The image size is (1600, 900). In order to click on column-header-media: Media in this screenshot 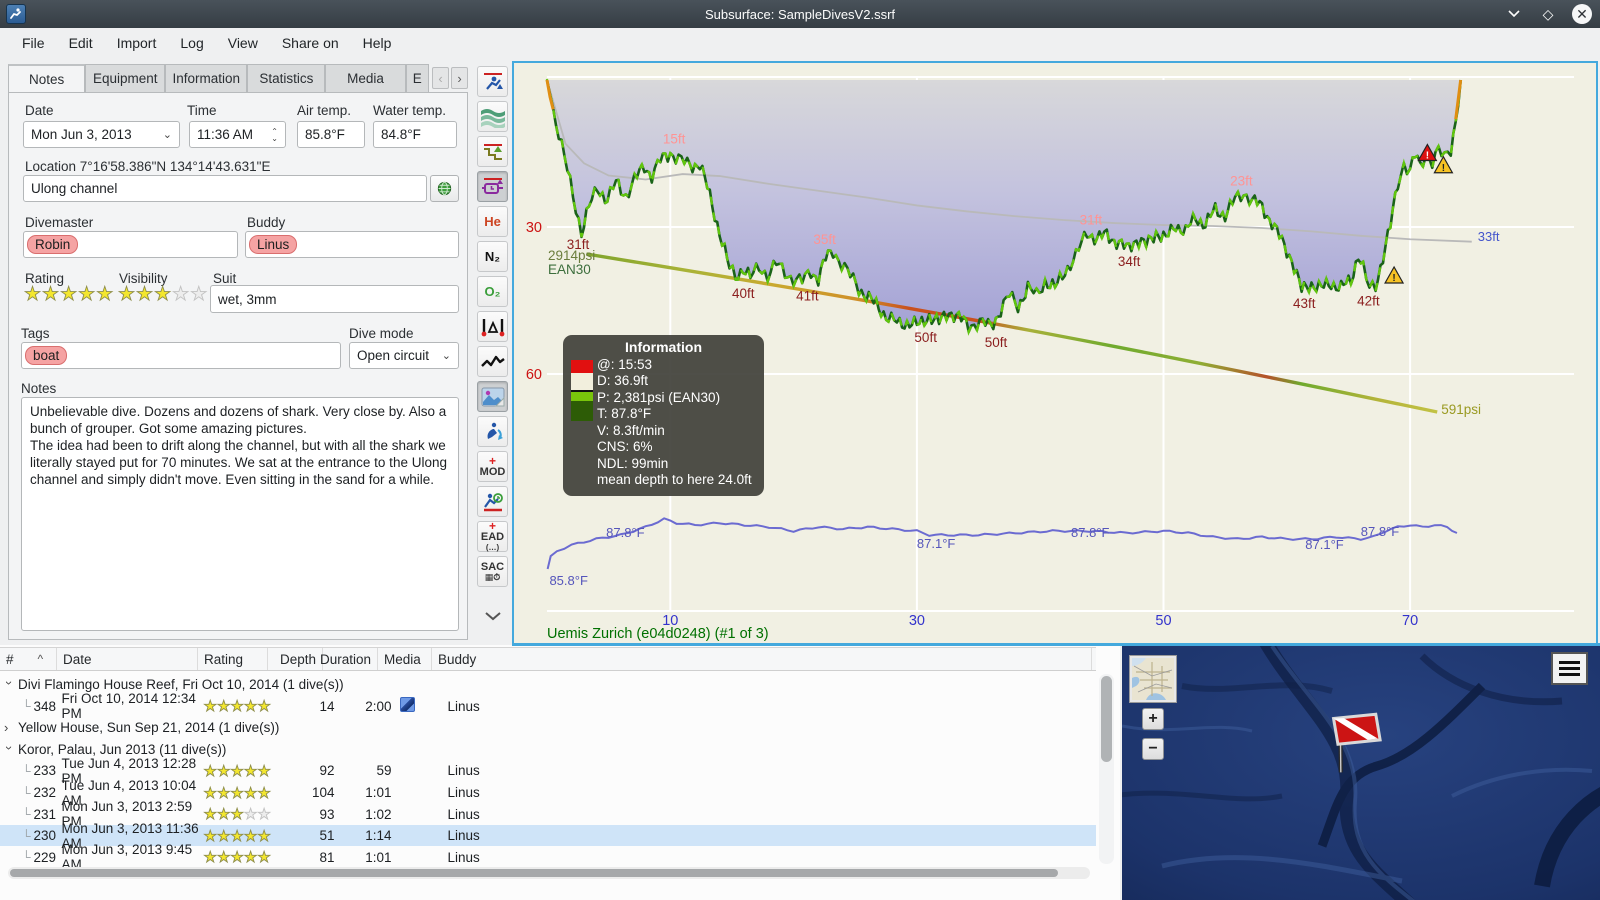, I will do `click(405, 659)`.